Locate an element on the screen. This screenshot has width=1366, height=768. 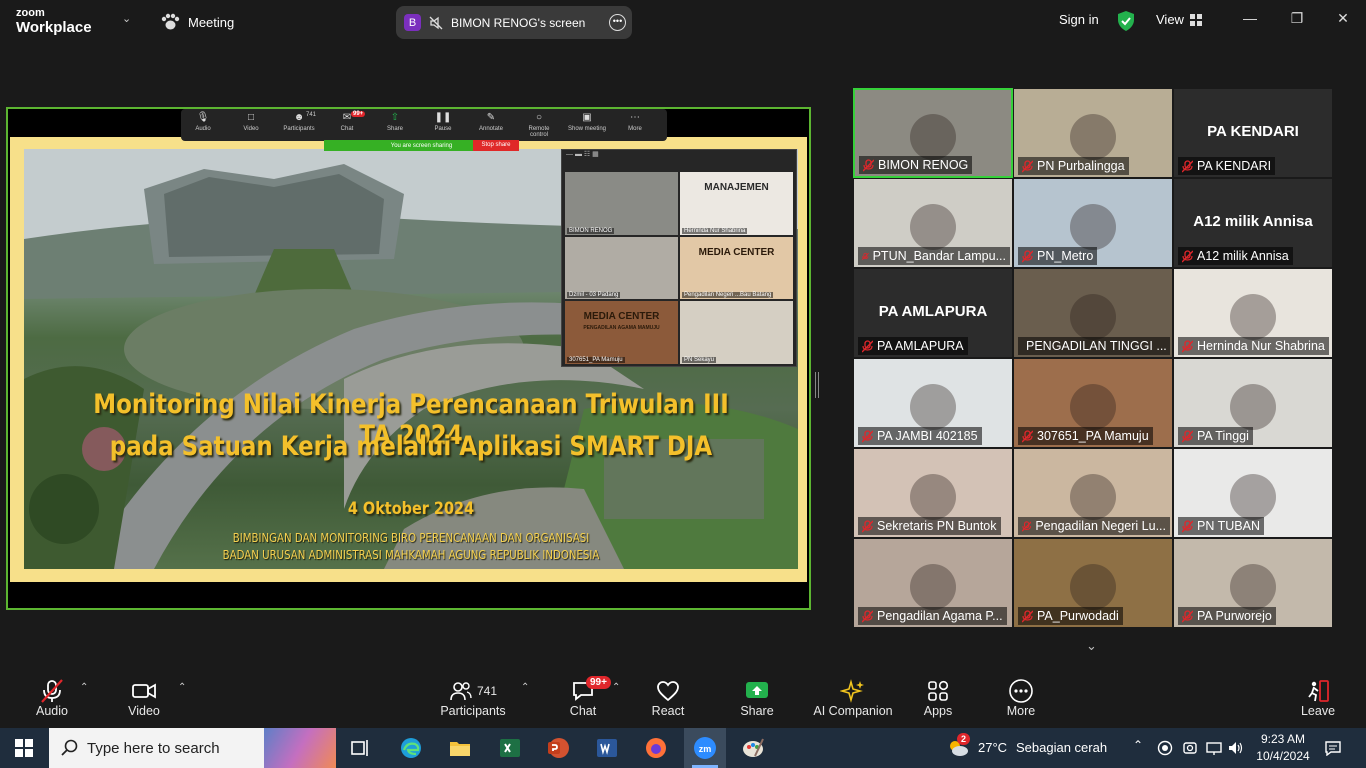
participants-options-caret: ⌃ is located at coordinates (525, 687).